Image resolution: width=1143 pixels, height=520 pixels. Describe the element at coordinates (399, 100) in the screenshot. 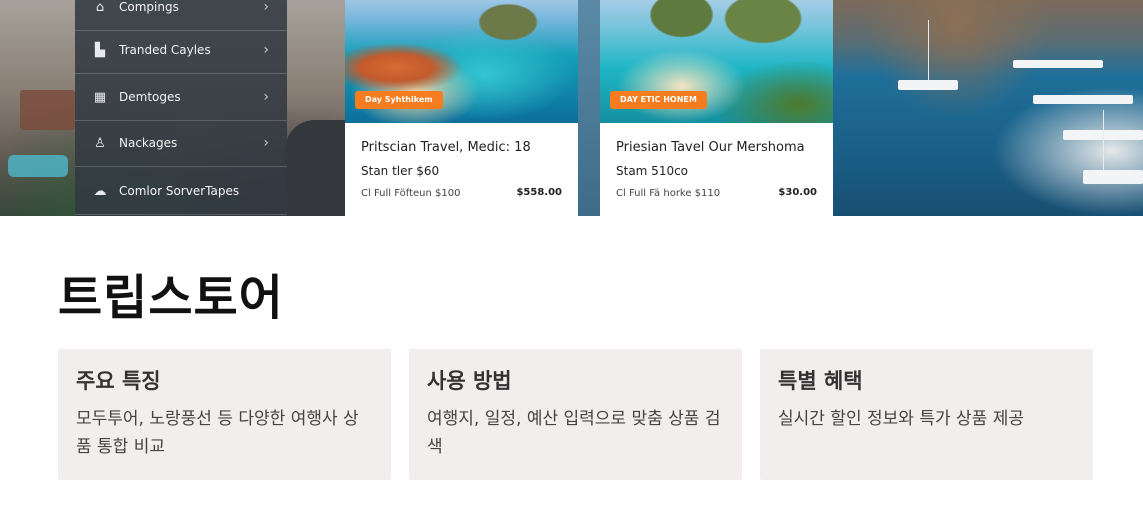

I see `tour-card-badge: Day Syhthikem` at that location.